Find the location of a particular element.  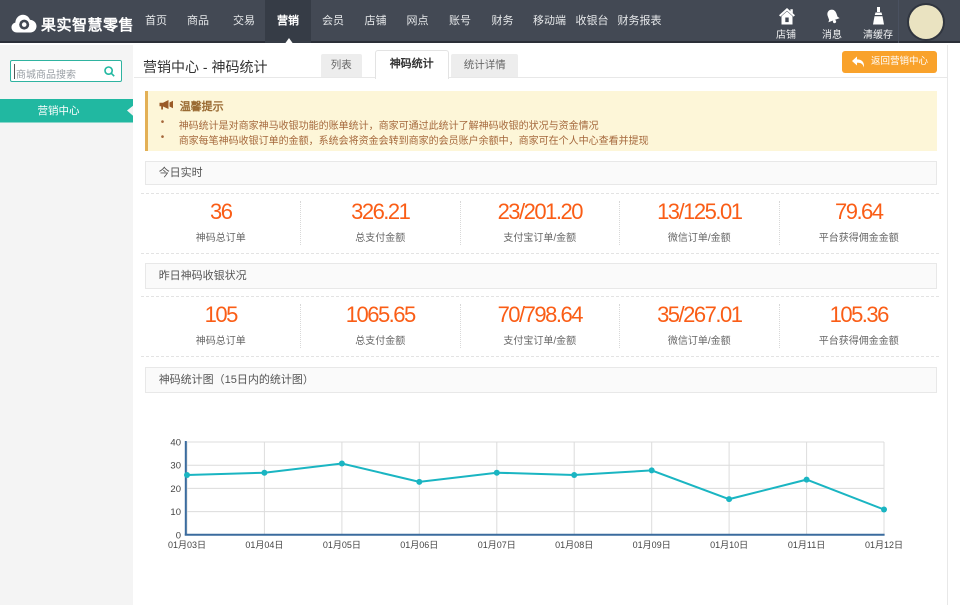

svg-text: 01月06日 is located at coordinates (419, 545).